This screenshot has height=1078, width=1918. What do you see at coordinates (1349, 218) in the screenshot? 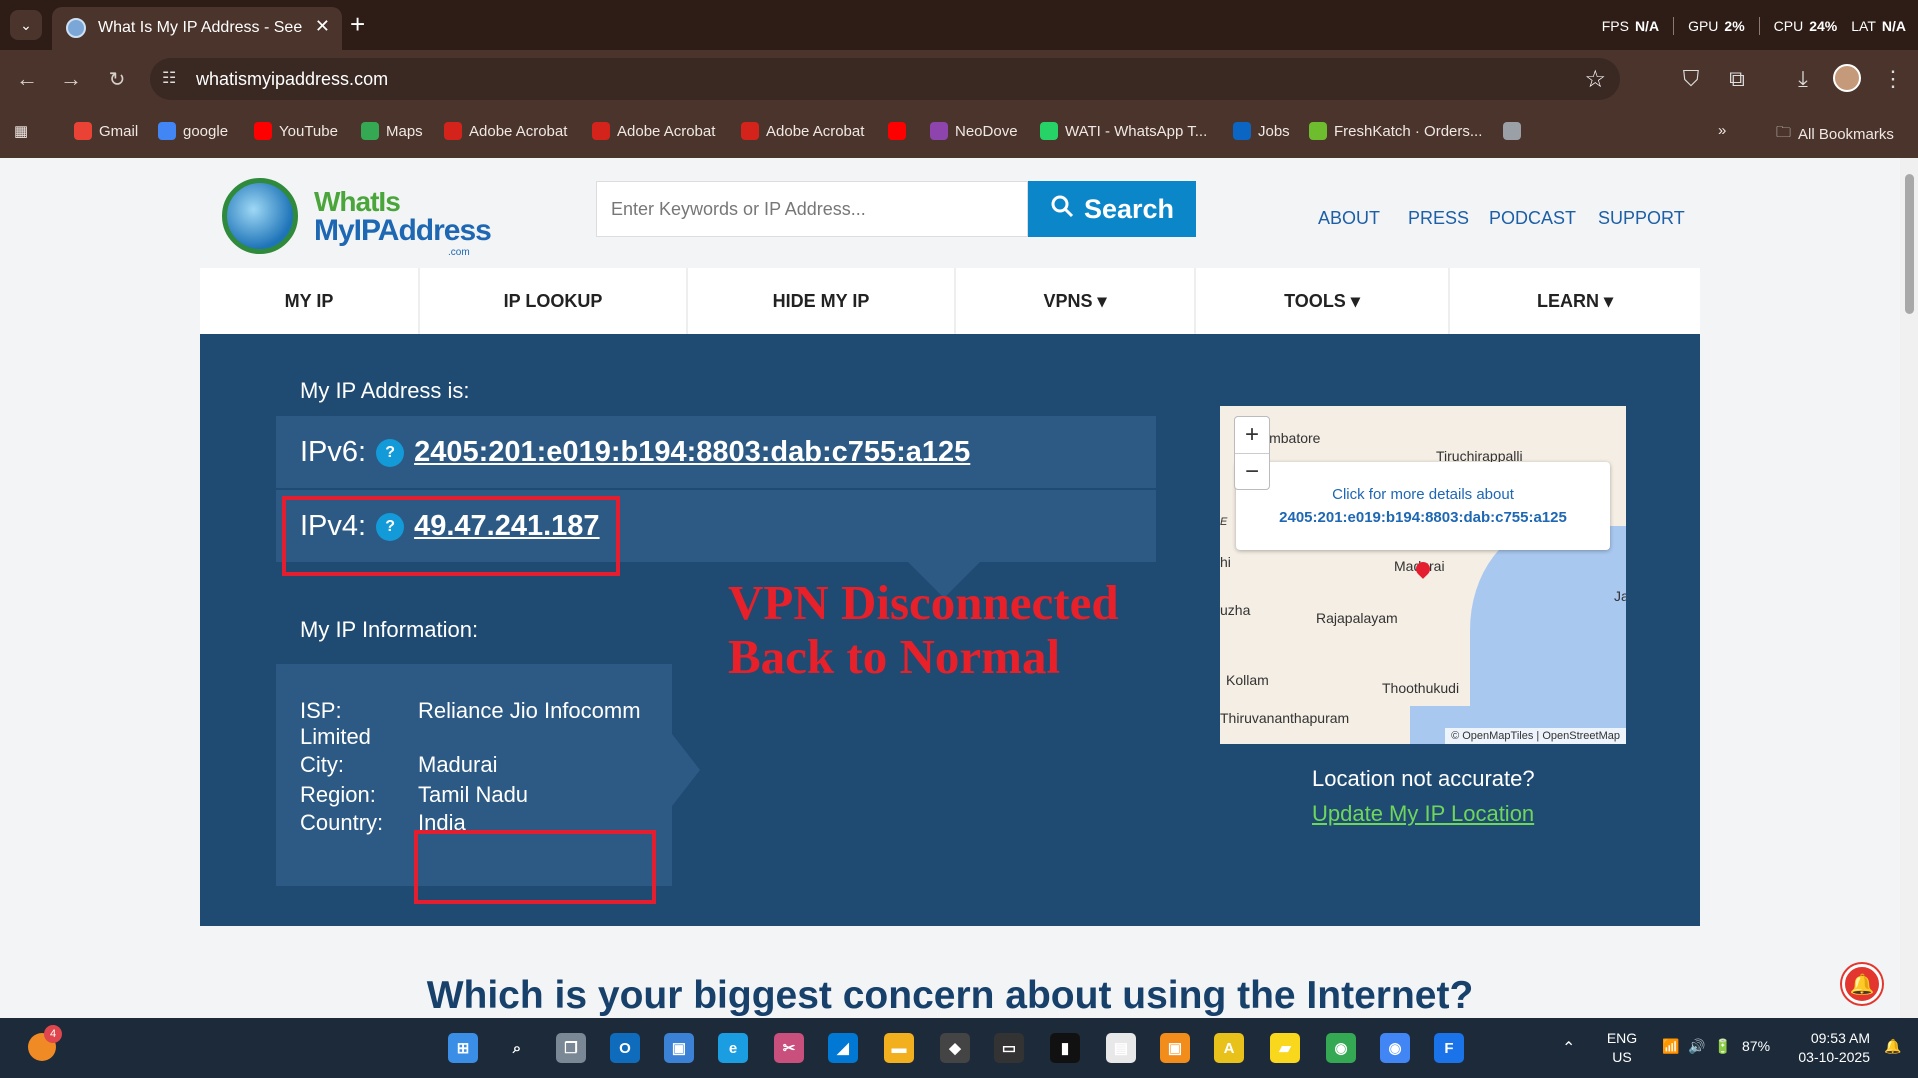
I see `top-link-about: ABOUT` at bounding box center [1349, 218].